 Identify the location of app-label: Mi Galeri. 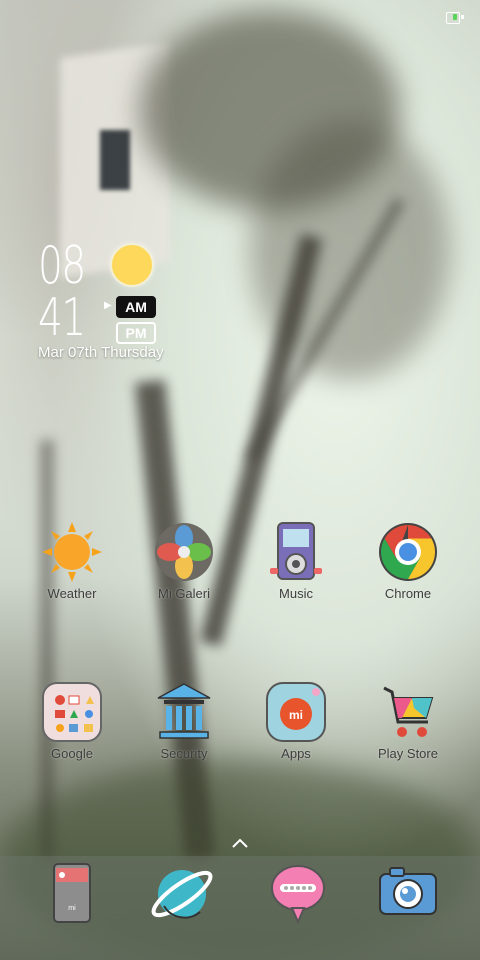
(183, 593).